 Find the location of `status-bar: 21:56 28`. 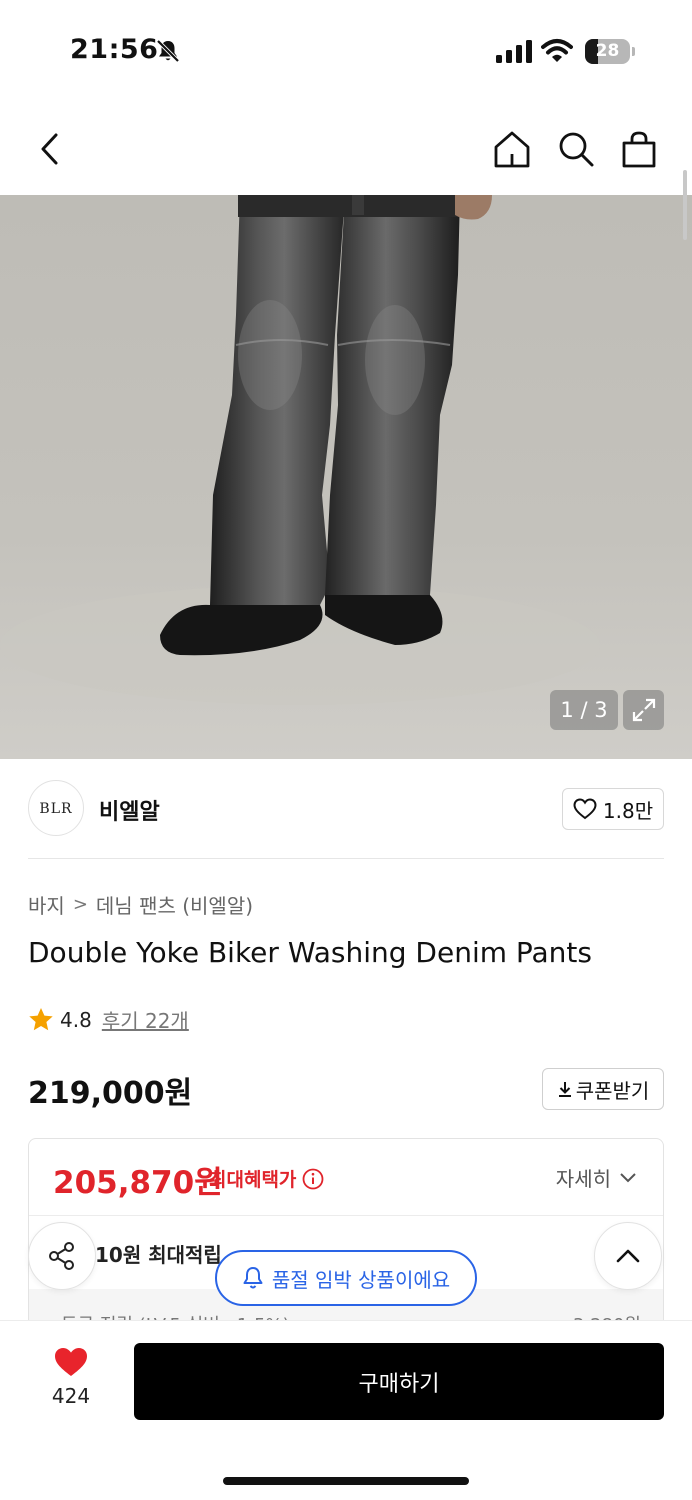

status-bar: 21:56 28 is located at coordinates (346, 50).